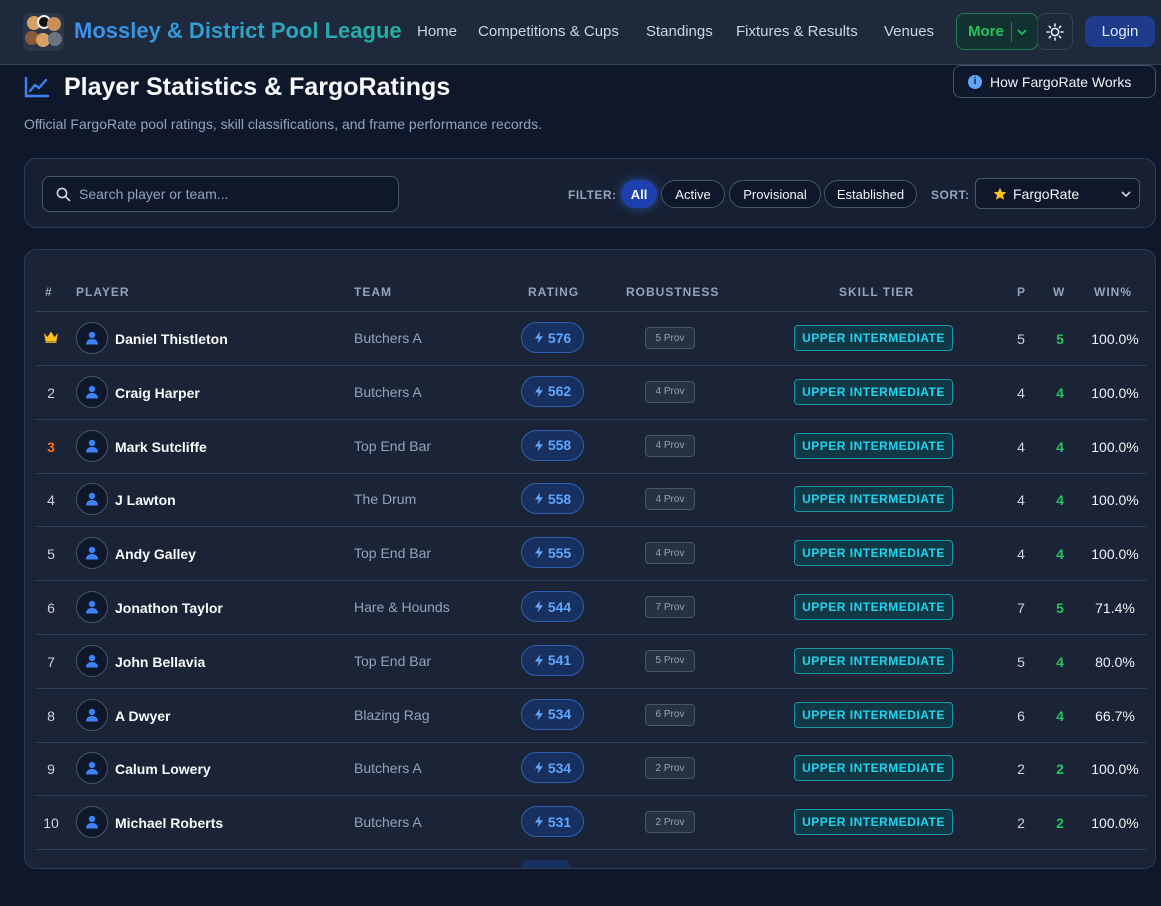 The width and height of the screenshot is (1161, 906). Describe the element at coordinates (1021, 823) in the screenshot. I see `played-count: 2` at that location.